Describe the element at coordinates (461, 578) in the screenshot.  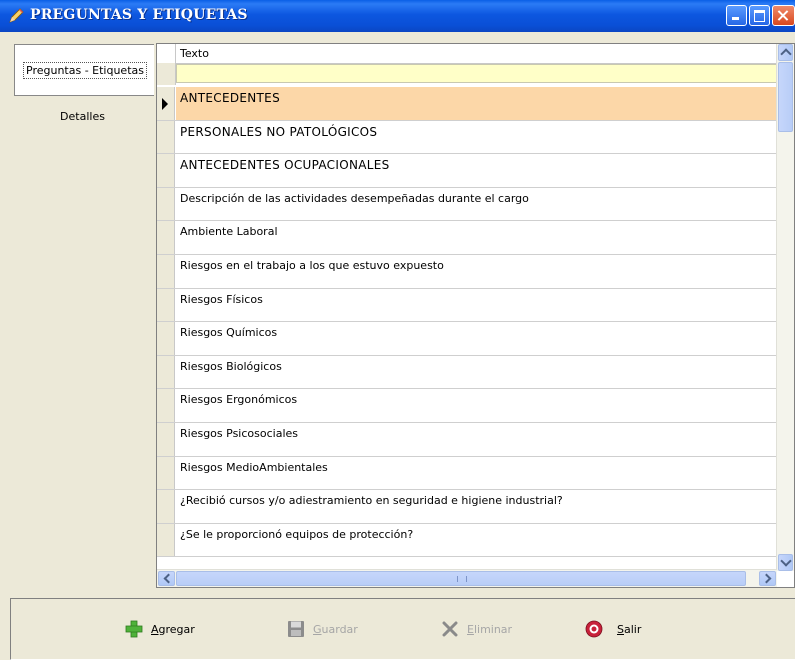
I see `horizontal-scroll-thumb` at that location.